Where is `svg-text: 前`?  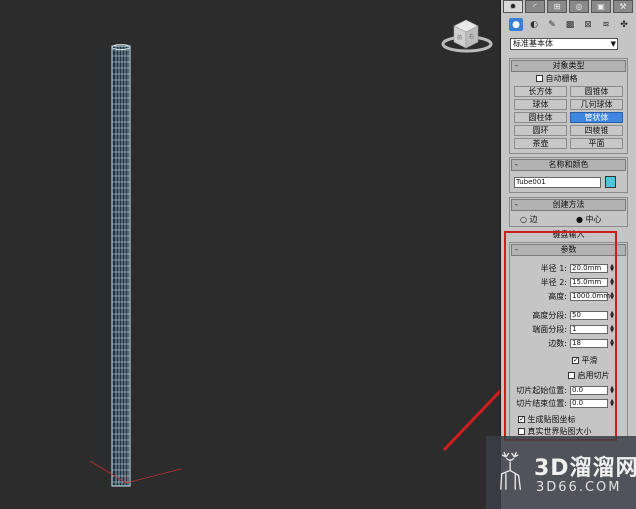 svg-text: 前 is located at coordinates (459, 37).